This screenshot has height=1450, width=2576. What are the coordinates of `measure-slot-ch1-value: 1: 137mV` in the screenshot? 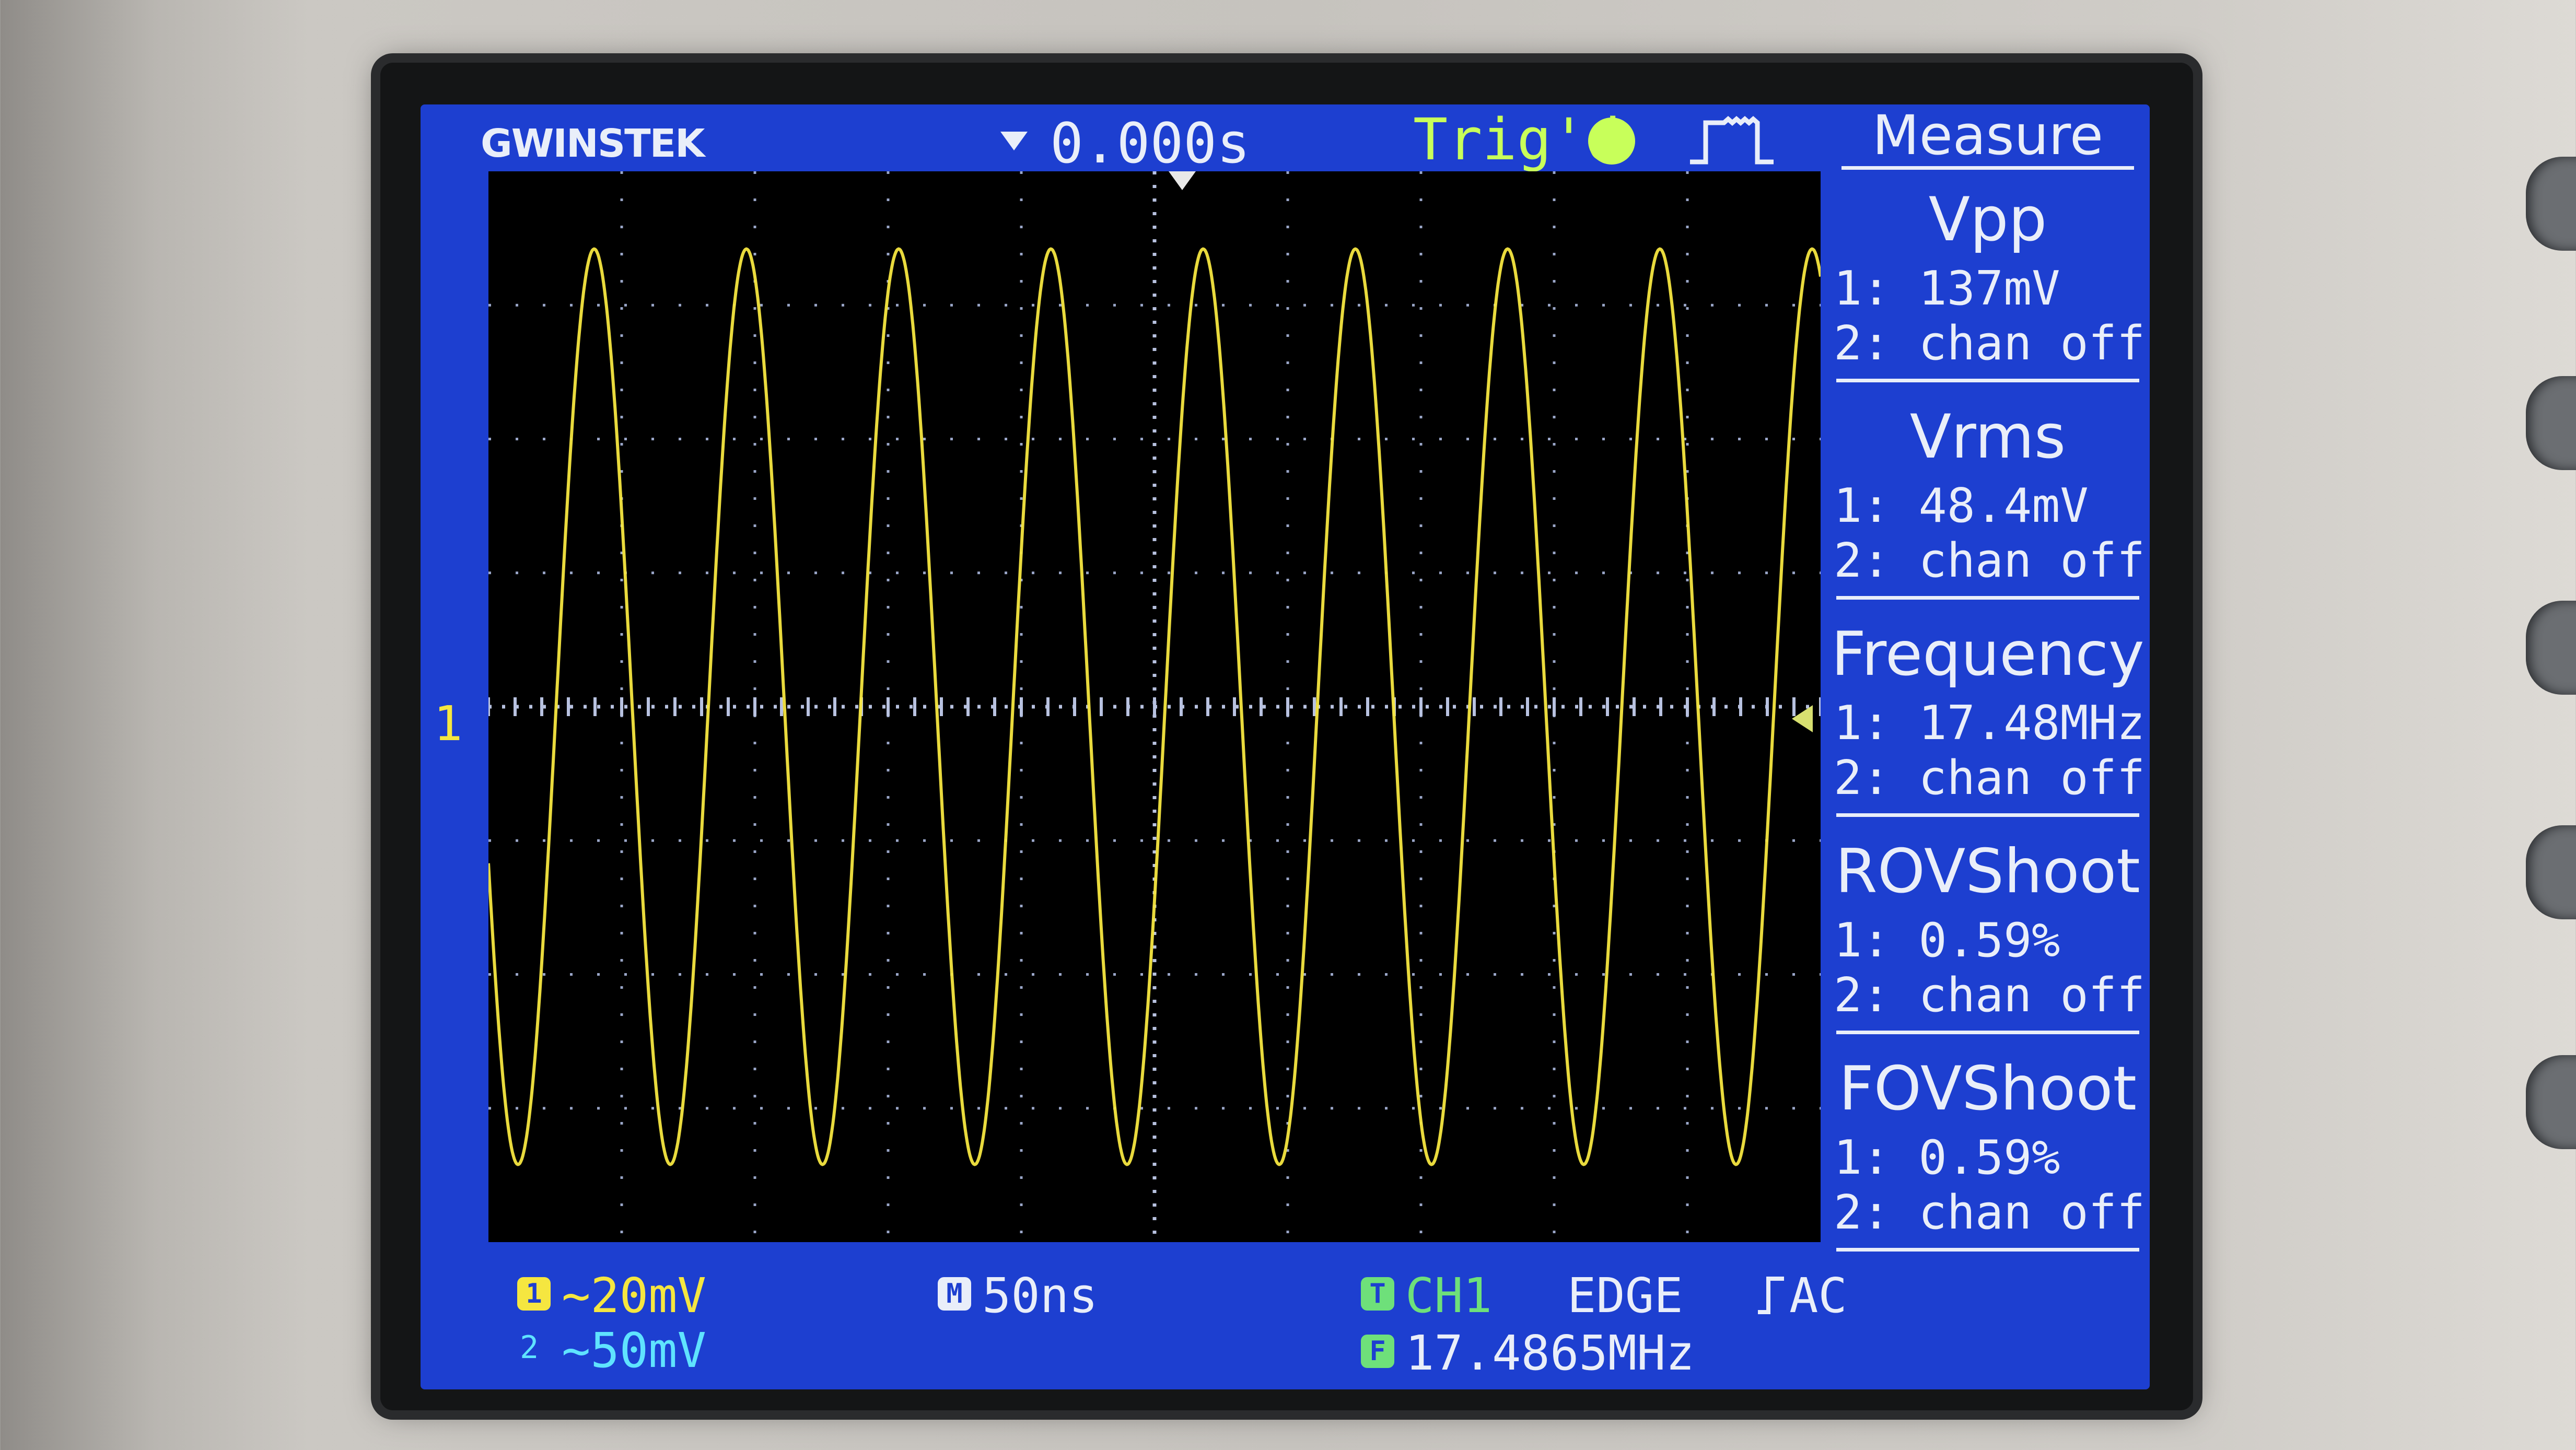 It's located at (1947, 288).